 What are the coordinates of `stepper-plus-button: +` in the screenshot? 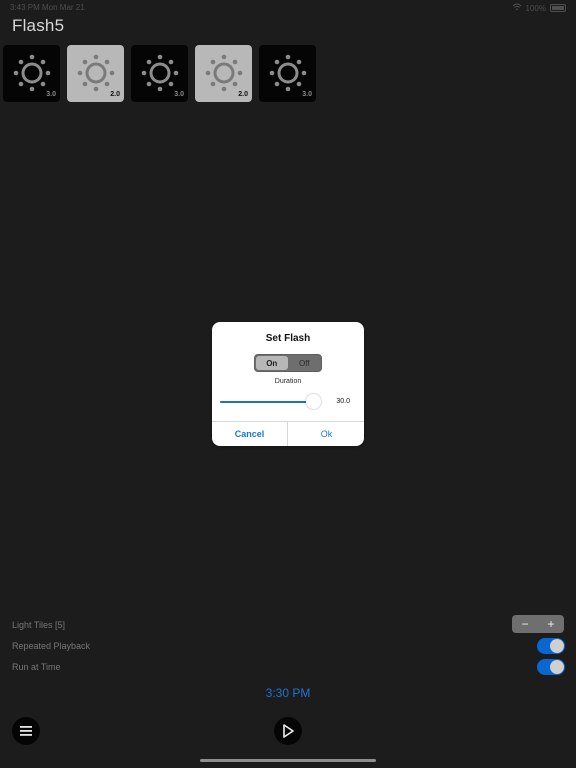 It's located at (551, 624).